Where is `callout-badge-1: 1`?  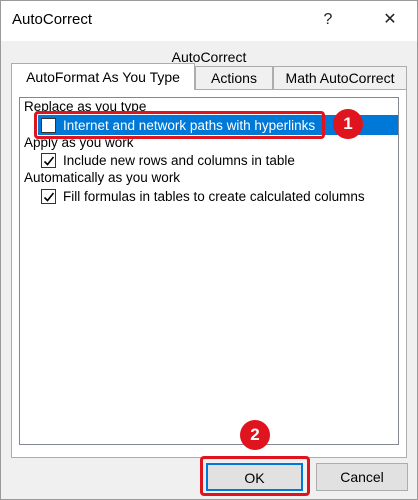
callout-badge-1: 1 is located at coordinates (348, 124).